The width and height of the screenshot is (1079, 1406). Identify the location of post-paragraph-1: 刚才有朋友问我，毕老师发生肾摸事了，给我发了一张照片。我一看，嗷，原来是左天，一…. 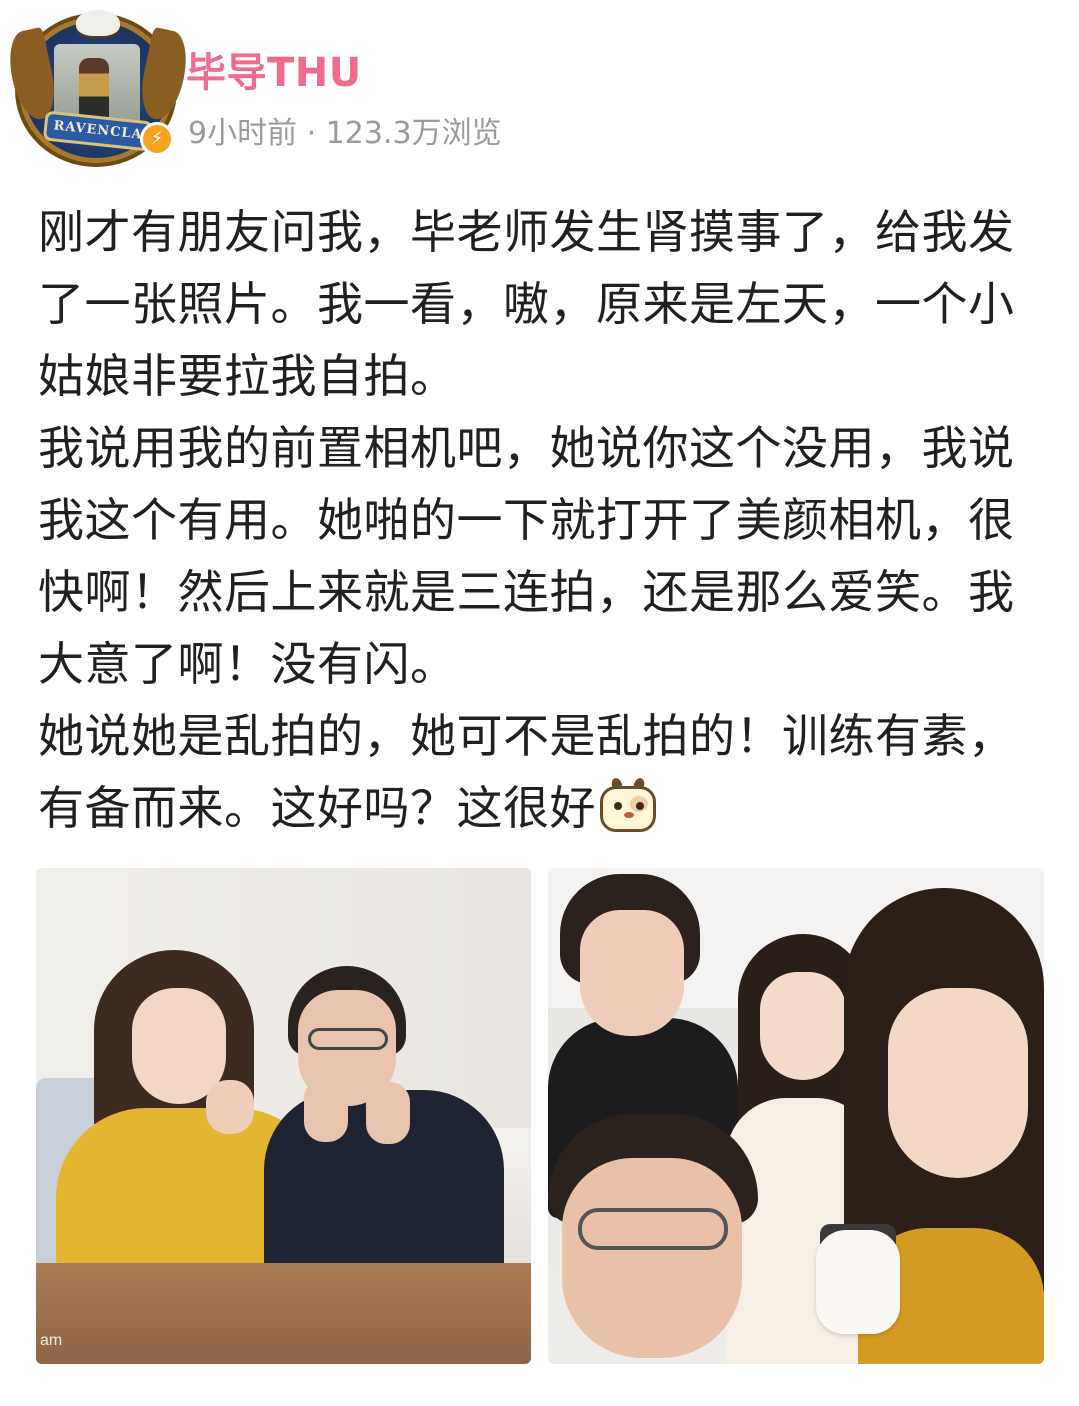
(526, 304).